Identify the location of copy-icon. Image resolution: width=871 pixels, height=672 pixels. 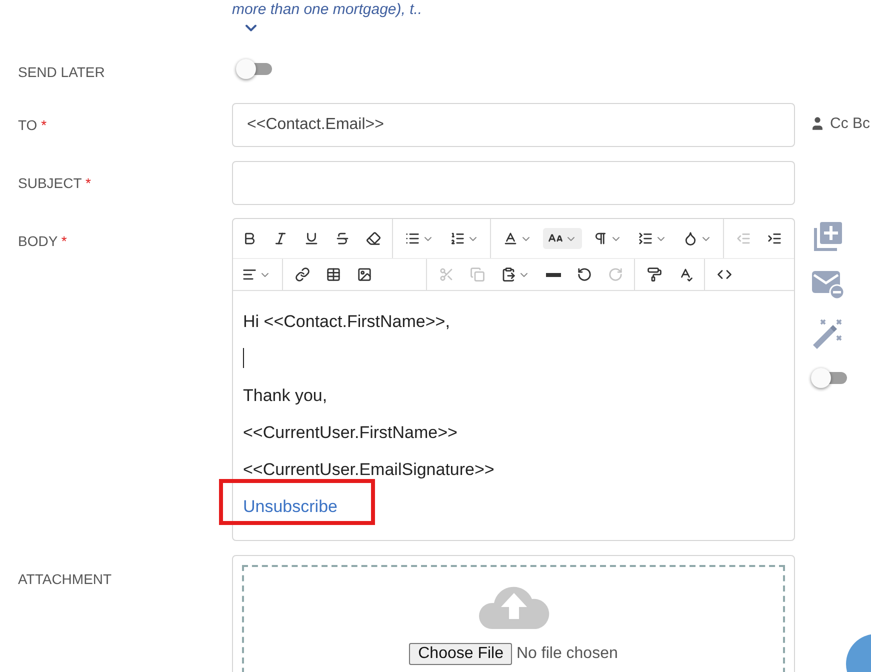
(477, 274).